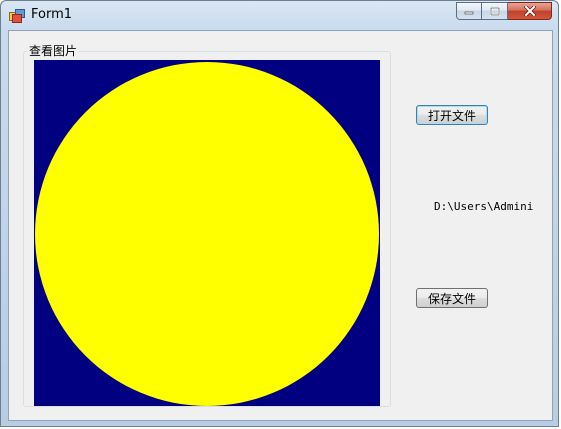 This screenshot has height=429, width=561. I want to click on winforms-app-icon, so click(17, 16).